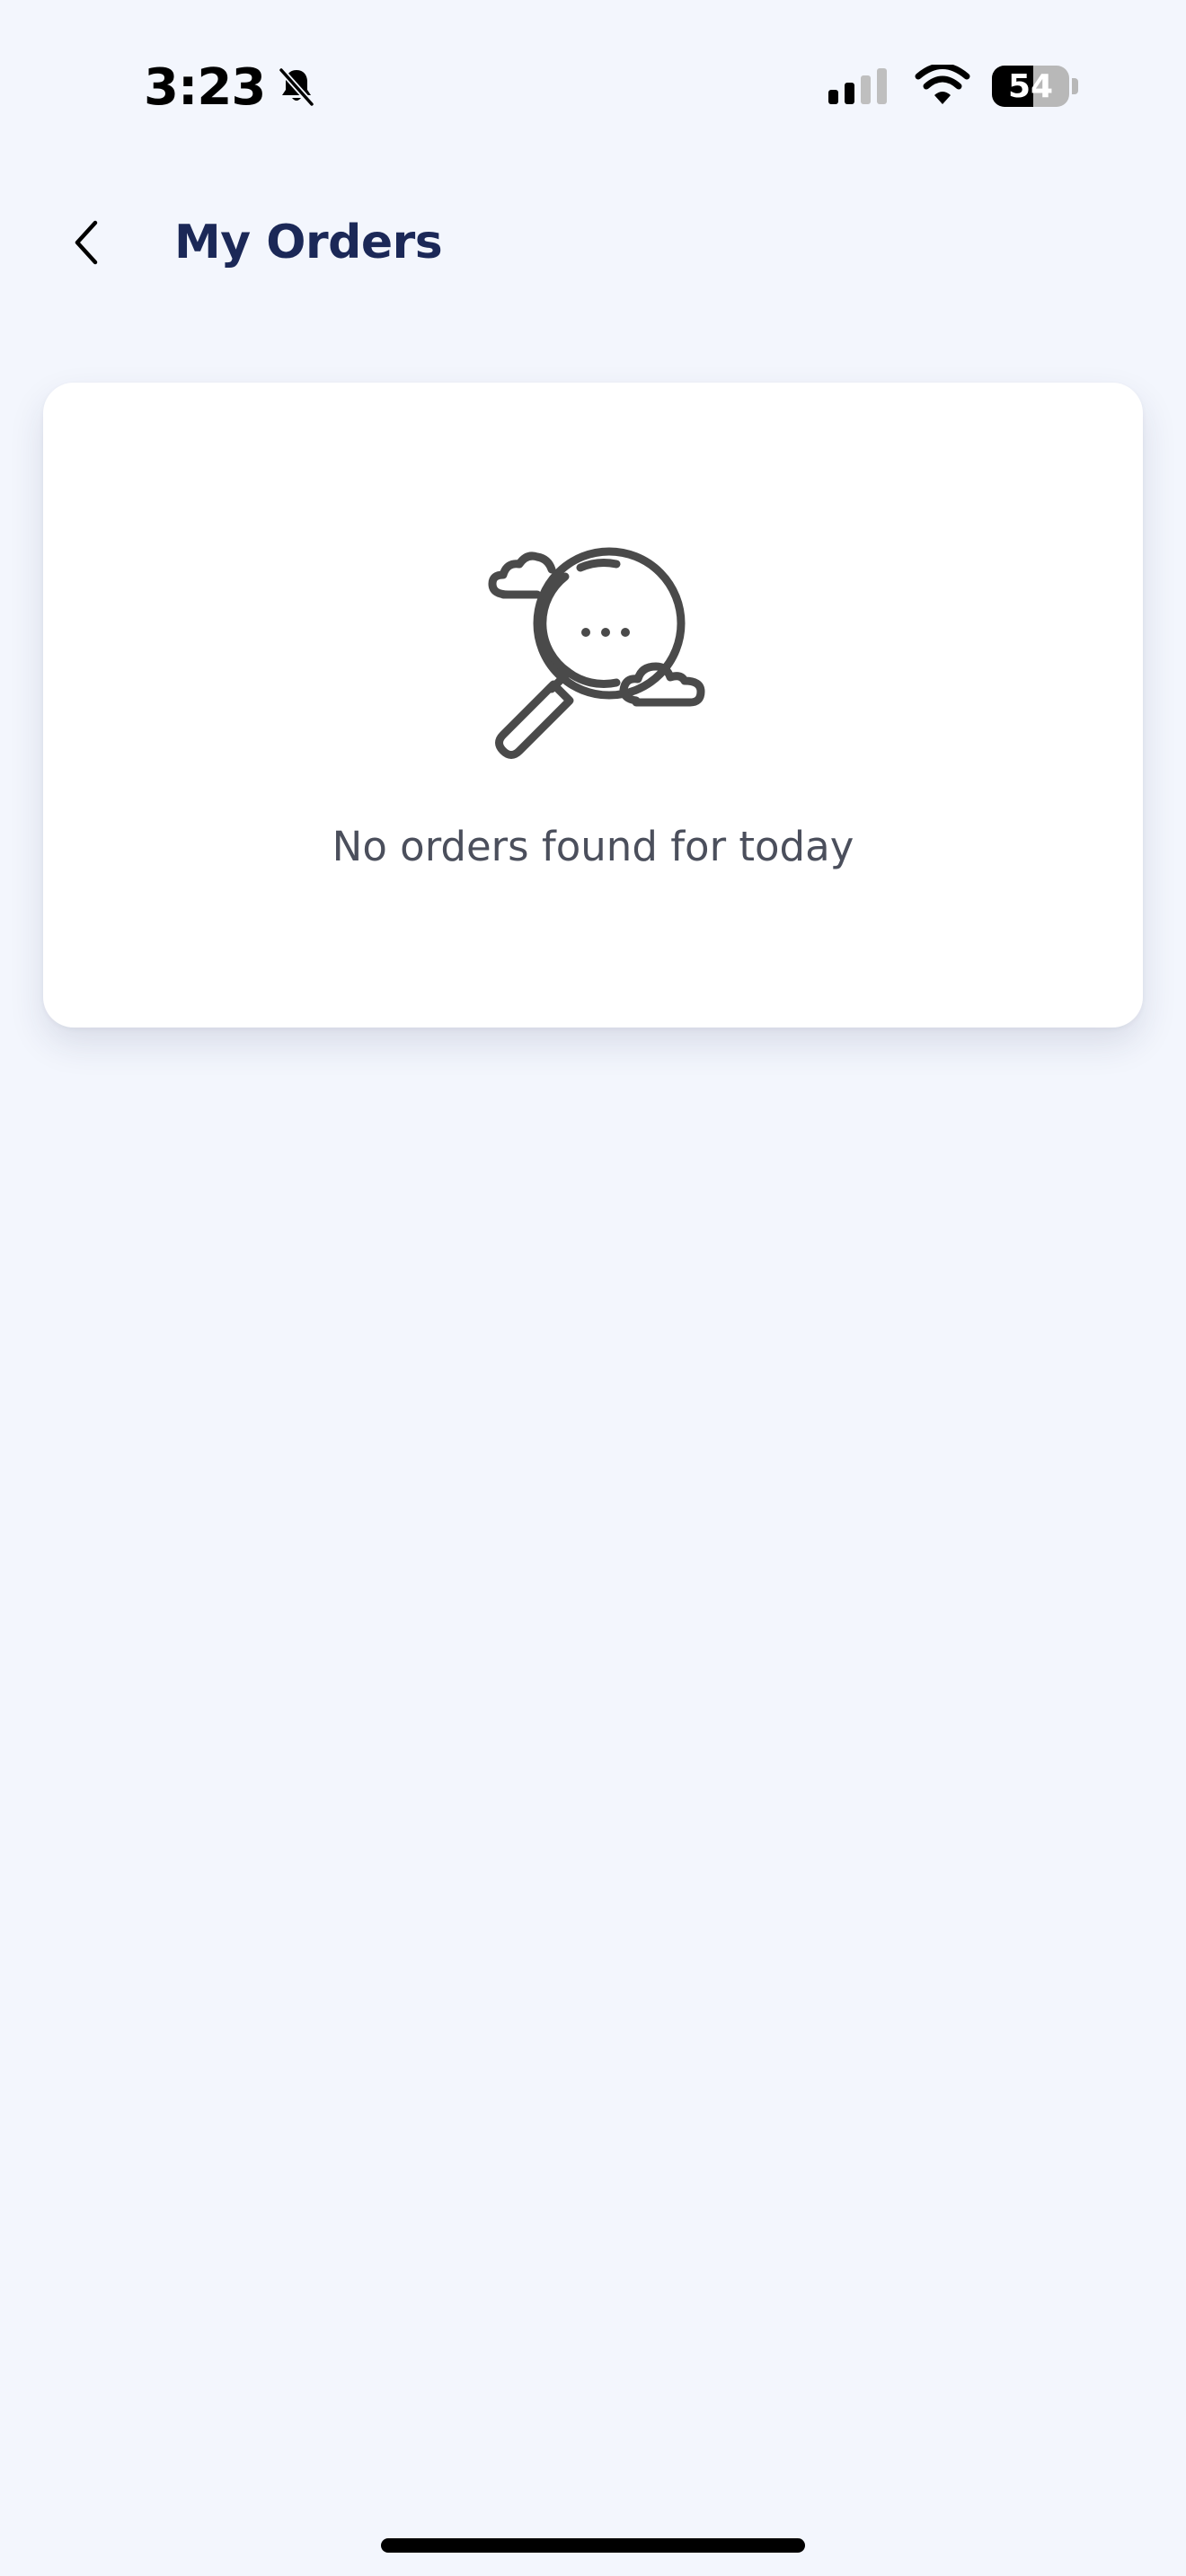 This screenshot has width=1186, height=2576. I want to click on empty-state-message: No orders found for today, so click(593, 846).